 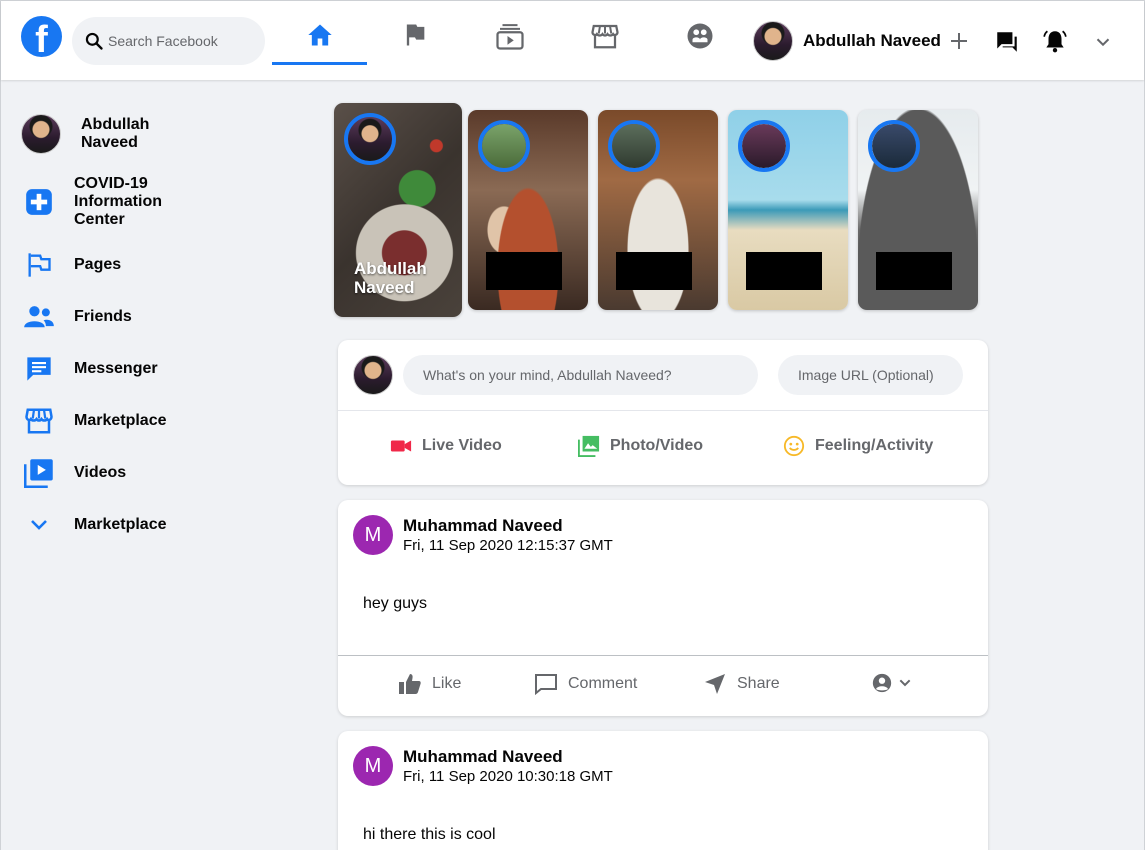 I want to click on sidebar-profile-name: Abdullah Naveed, so click(x=115, y=134).